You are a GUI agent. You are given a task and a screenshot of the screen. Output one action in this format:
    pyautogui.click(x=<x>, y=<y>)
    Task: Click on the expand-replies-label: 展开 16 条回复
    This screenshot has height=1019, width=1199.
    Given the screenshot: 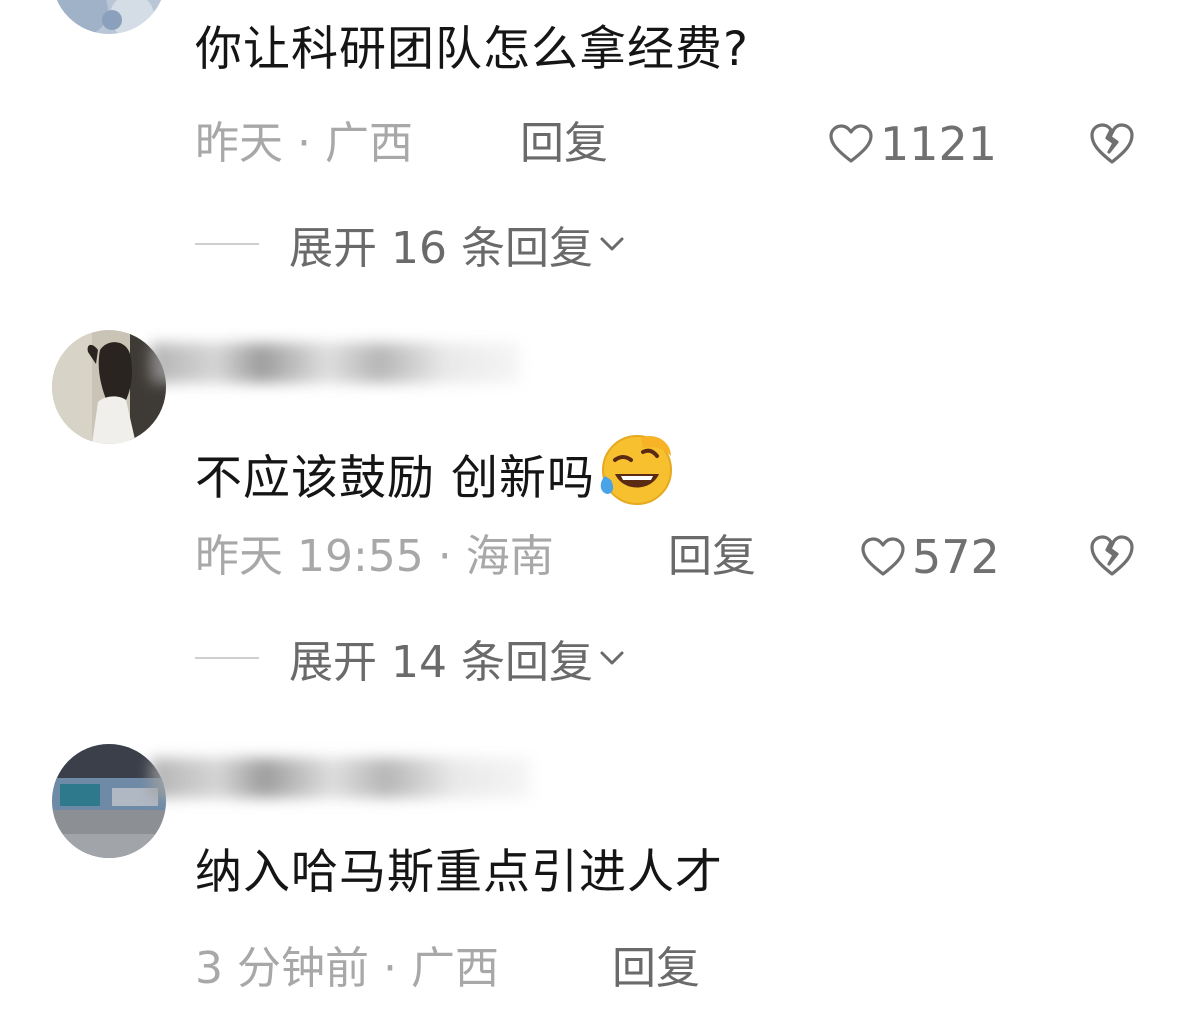 What is the action you would take?
    pyautogui.click(x=441, y=248)
    